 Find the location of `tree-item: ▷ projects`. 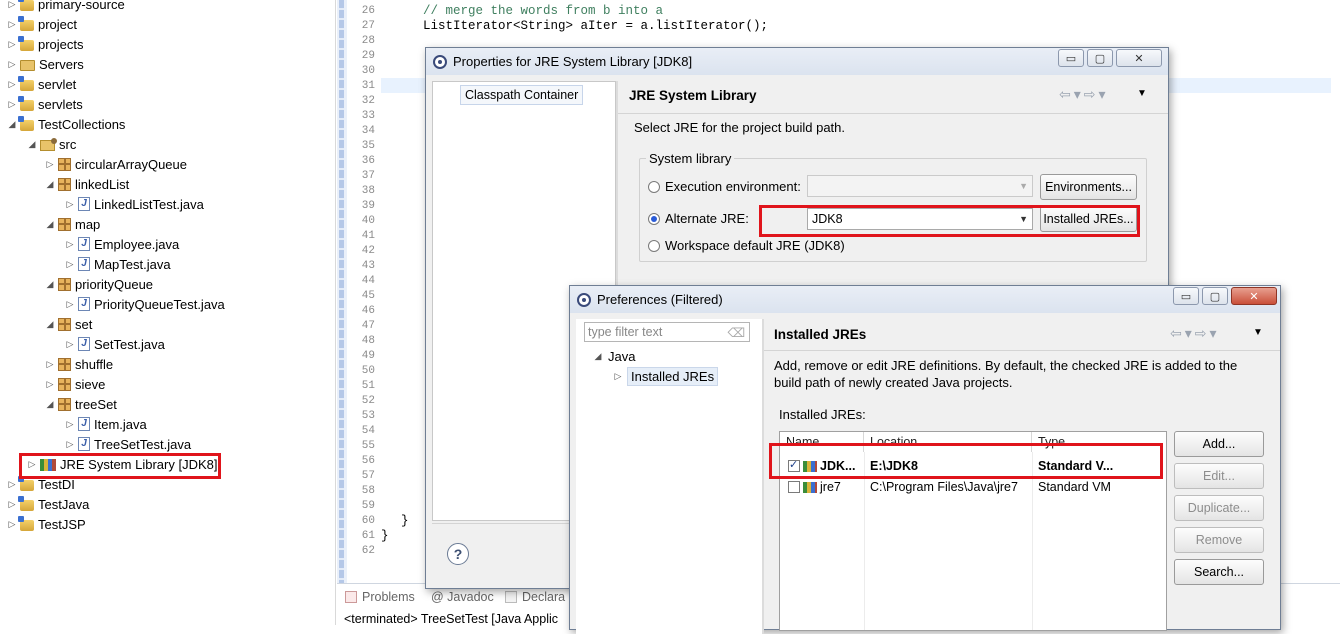

tree-item: ▷ projects is located at coordinates (45, 44).